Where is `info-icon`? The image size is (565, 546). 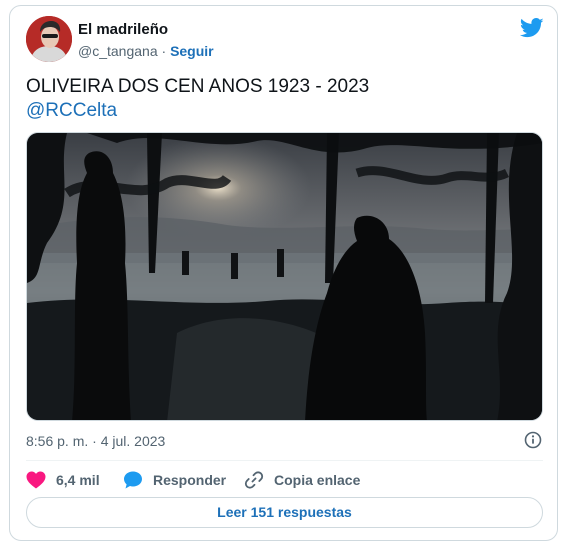 info-icon is located at coordinates (533, 440).